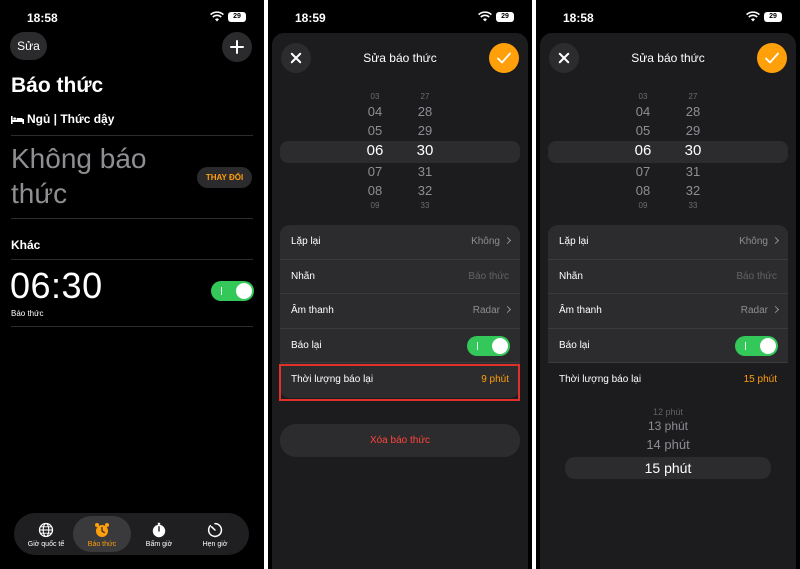 The width and height of the screenshot is (800, 569). What do you see at coordinates (600, 380) in the screenshot?
I see `row-label: Thời lượng báo lại` at bounding box center [600, 380].